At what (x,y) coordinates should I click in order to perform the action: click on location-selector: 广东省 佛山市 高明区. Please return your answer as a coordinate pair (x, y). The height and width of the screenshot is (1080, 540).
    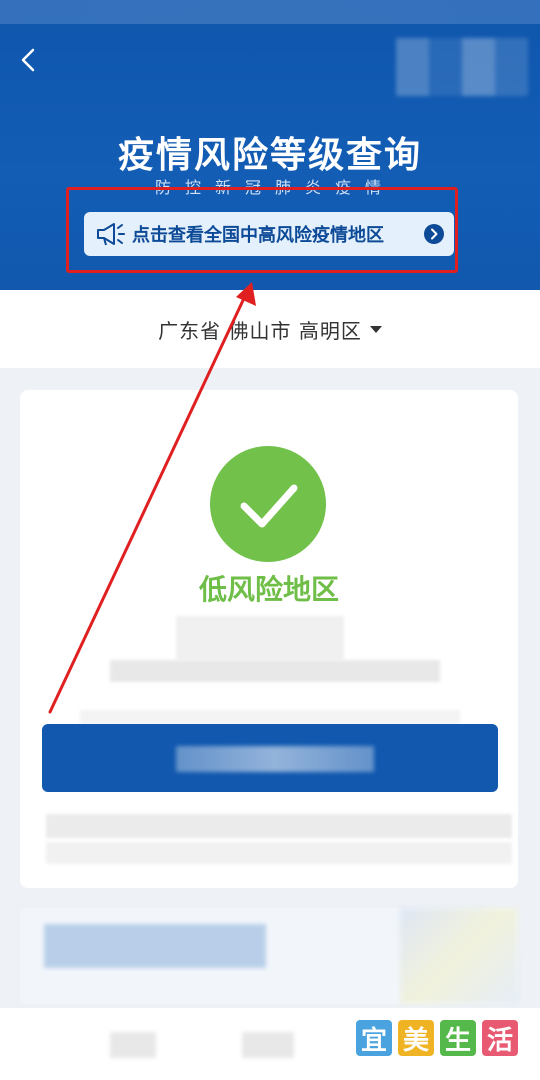
    Looking at the image, I should click on (270, 329).